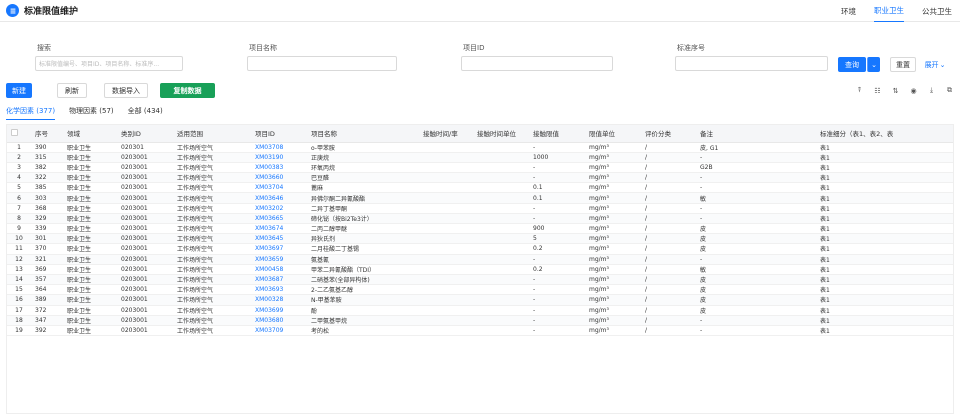 Image resolution: width=960 pixels, height=416 pixels. I want to click on table-cell: XM03680, so click(279, 320).